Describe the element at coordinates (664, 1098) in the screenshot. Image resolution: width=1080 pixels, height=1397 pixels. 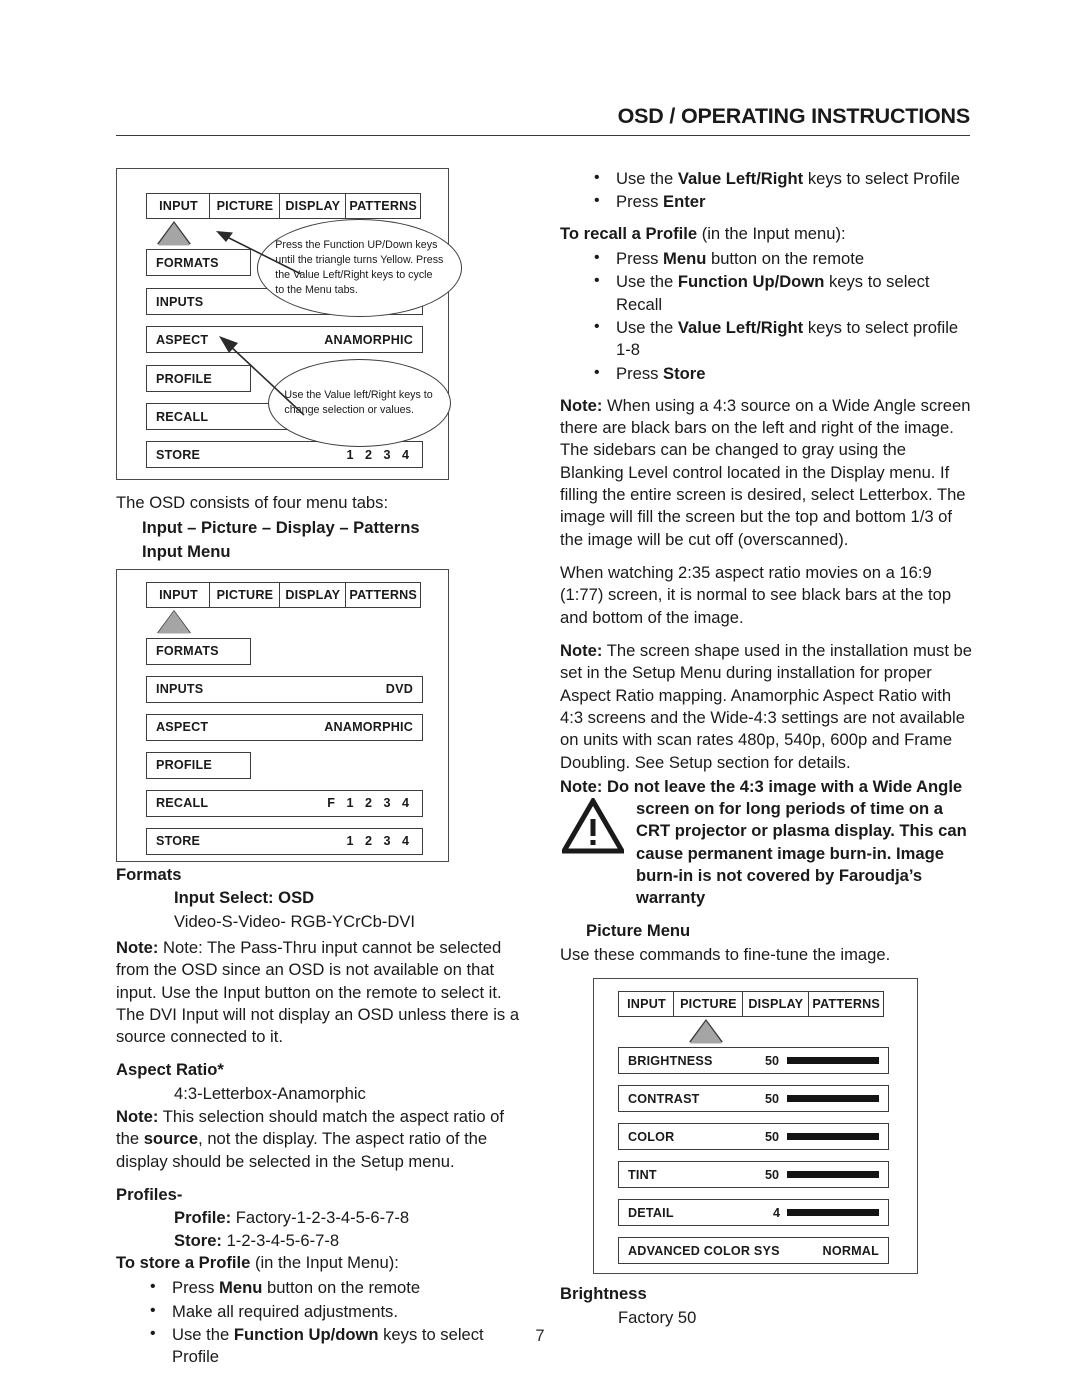
I see `row-contrast-label: CONTRAST` at that location.